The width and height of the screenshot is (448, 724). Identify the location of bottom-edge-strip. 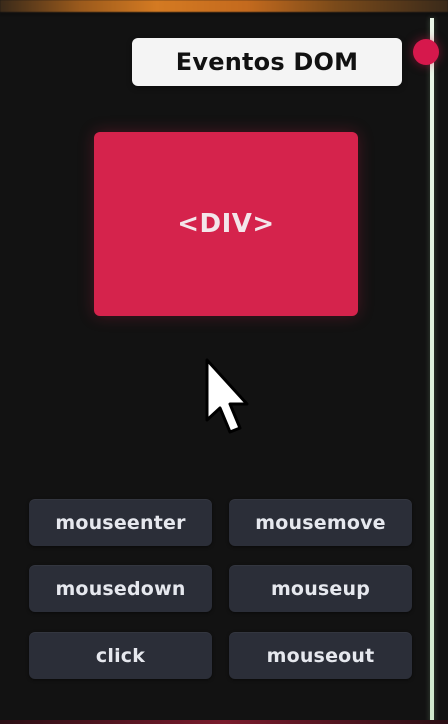
(224, 722).